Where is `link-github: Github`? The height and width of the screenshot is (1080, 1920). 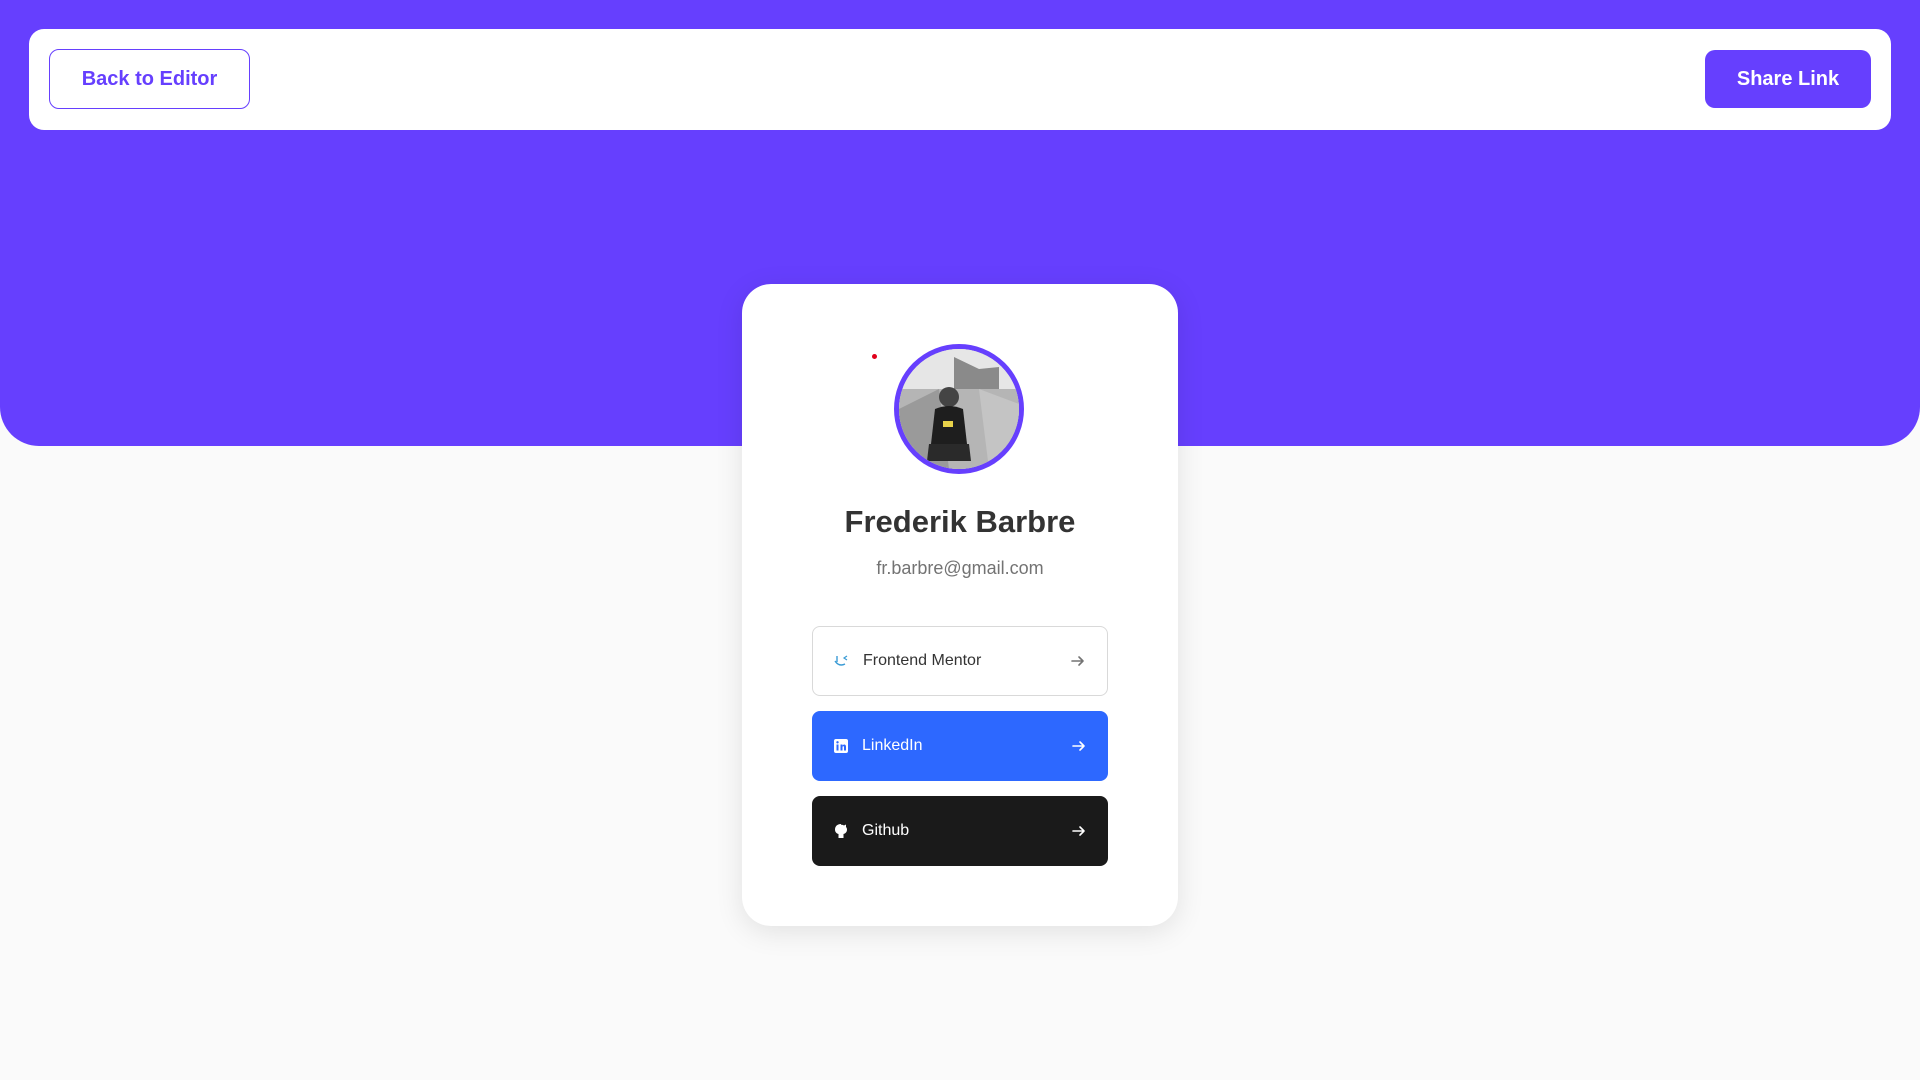 link-github: Github is located at coordinates (960, 831).